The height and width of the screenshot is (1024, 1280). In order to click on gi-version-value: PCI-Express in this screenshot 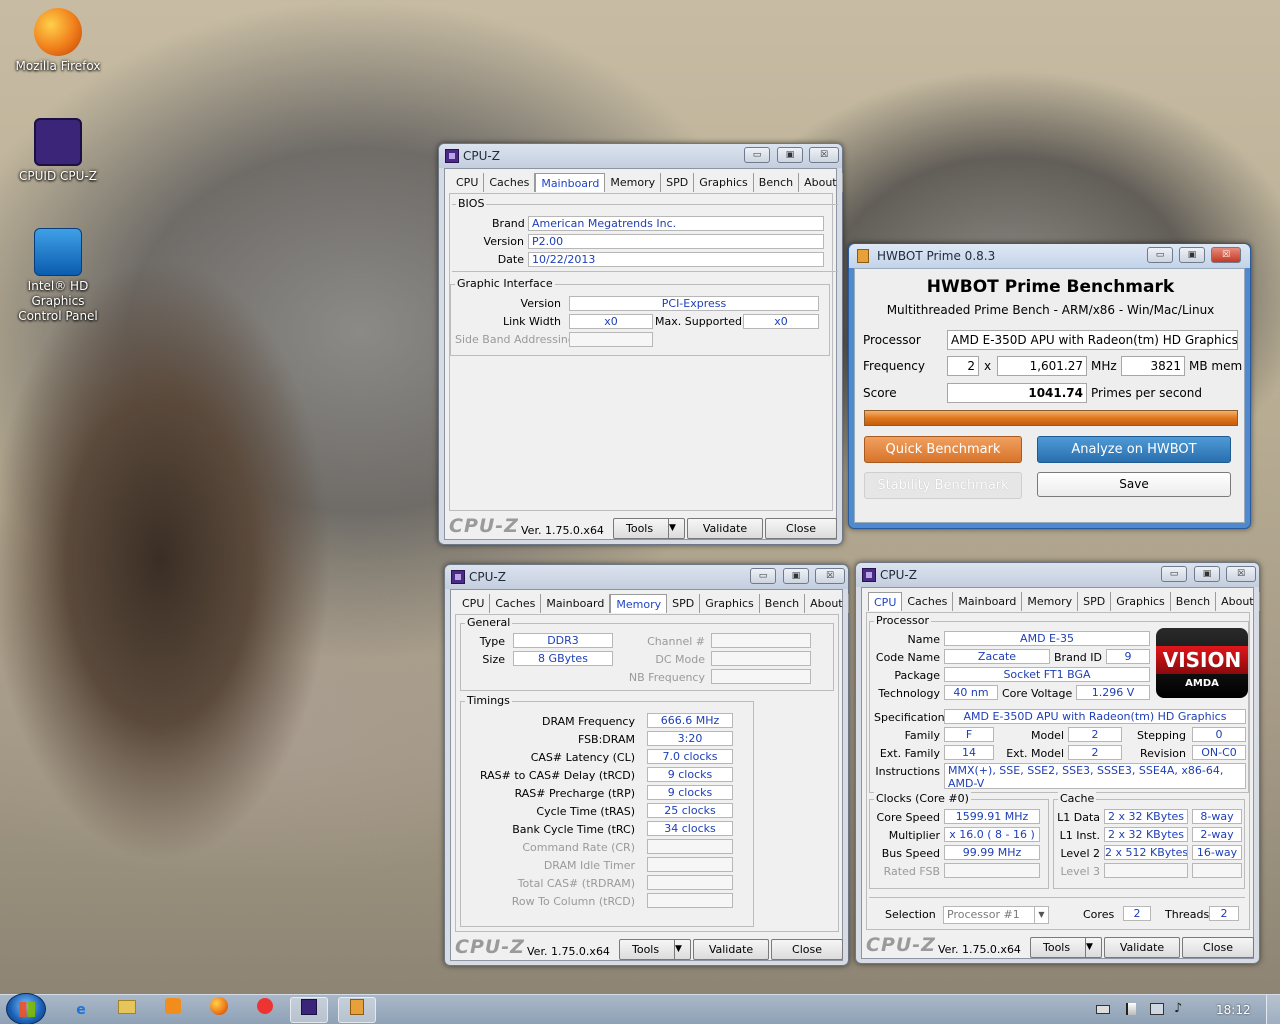, I will do `click(694, 303)`.